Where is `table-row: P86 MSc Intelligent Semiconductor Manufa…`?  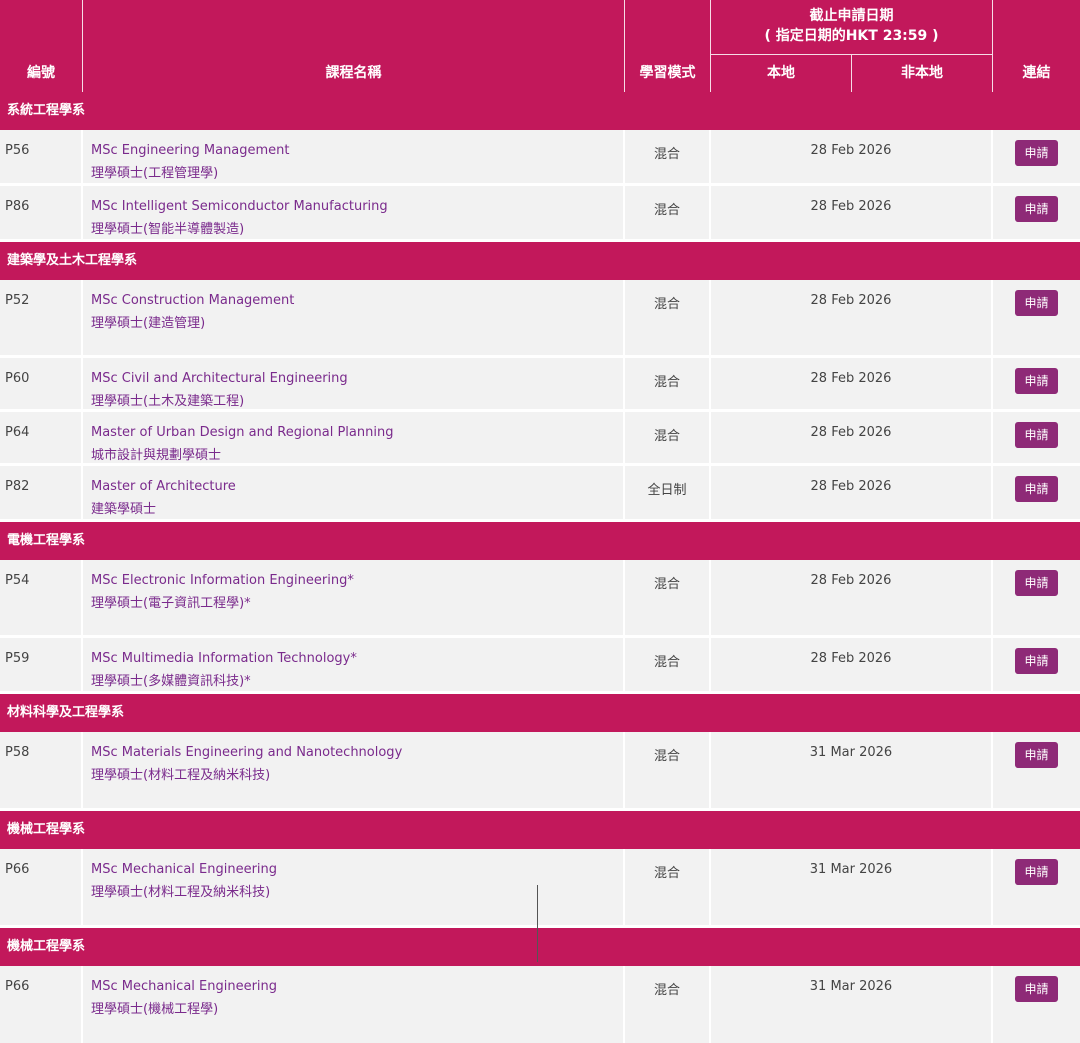 table-row: P86 MSc Intelligent Semiconductor Manufa… is located at coordinates (540, 214).